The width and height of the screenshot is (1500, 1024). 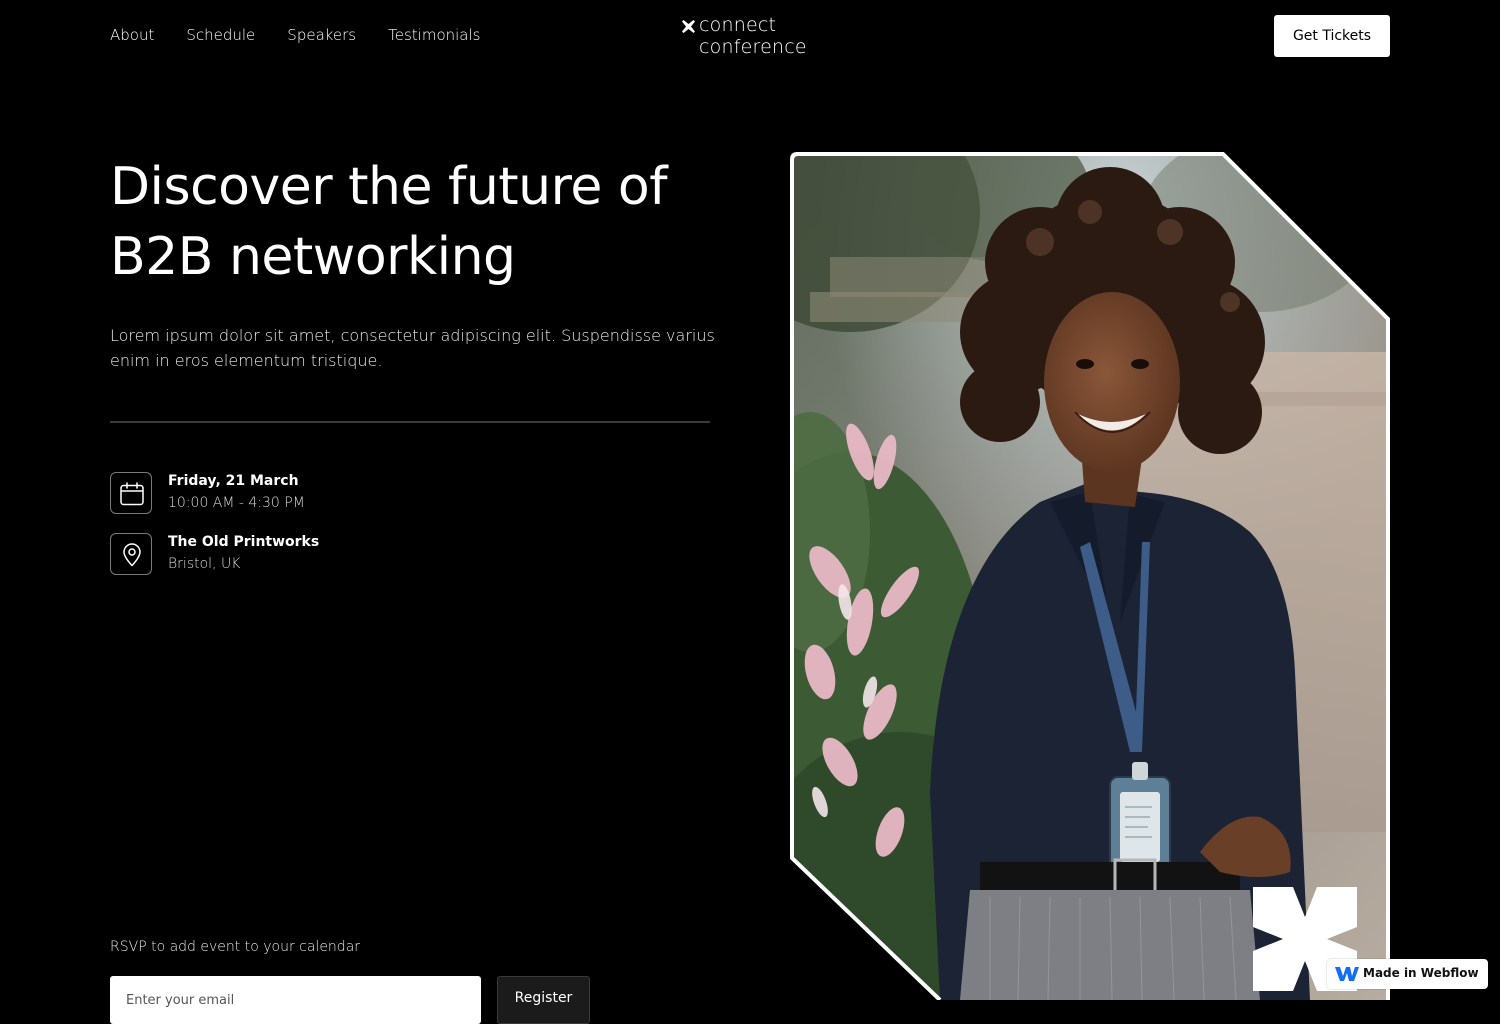 What do you see at coordinates (204, 564) in the screenshot?
I see `event-city: Bristol, UK` at bounding box center [204, 564].